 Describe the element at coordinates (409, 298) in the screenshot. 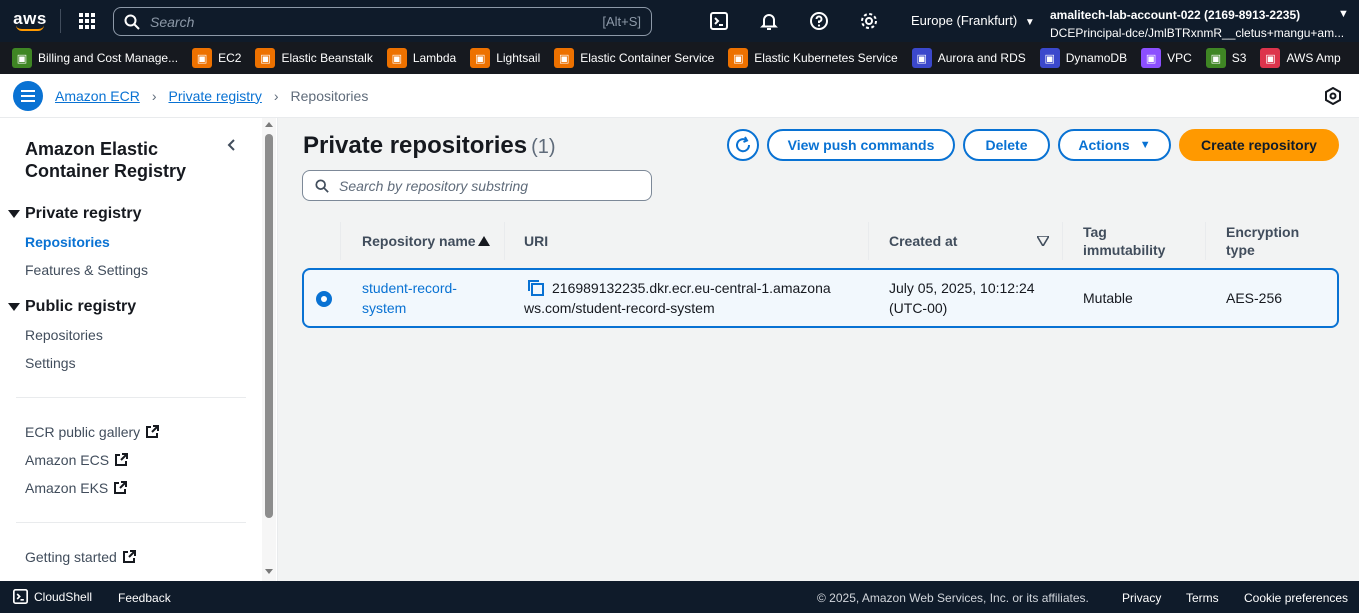

I see `repository-name-link: student-record- system` at that location.